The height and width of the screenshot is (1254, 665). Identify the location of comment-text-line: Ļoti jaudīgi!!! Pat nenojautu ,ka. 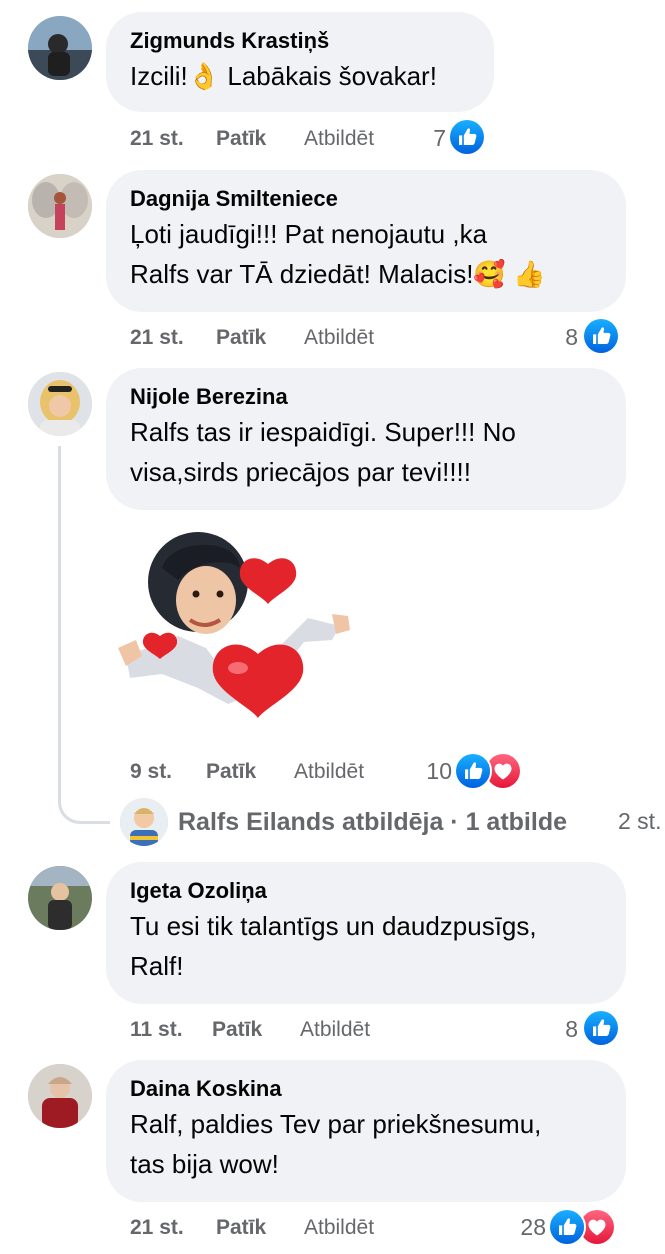
(309, 234).